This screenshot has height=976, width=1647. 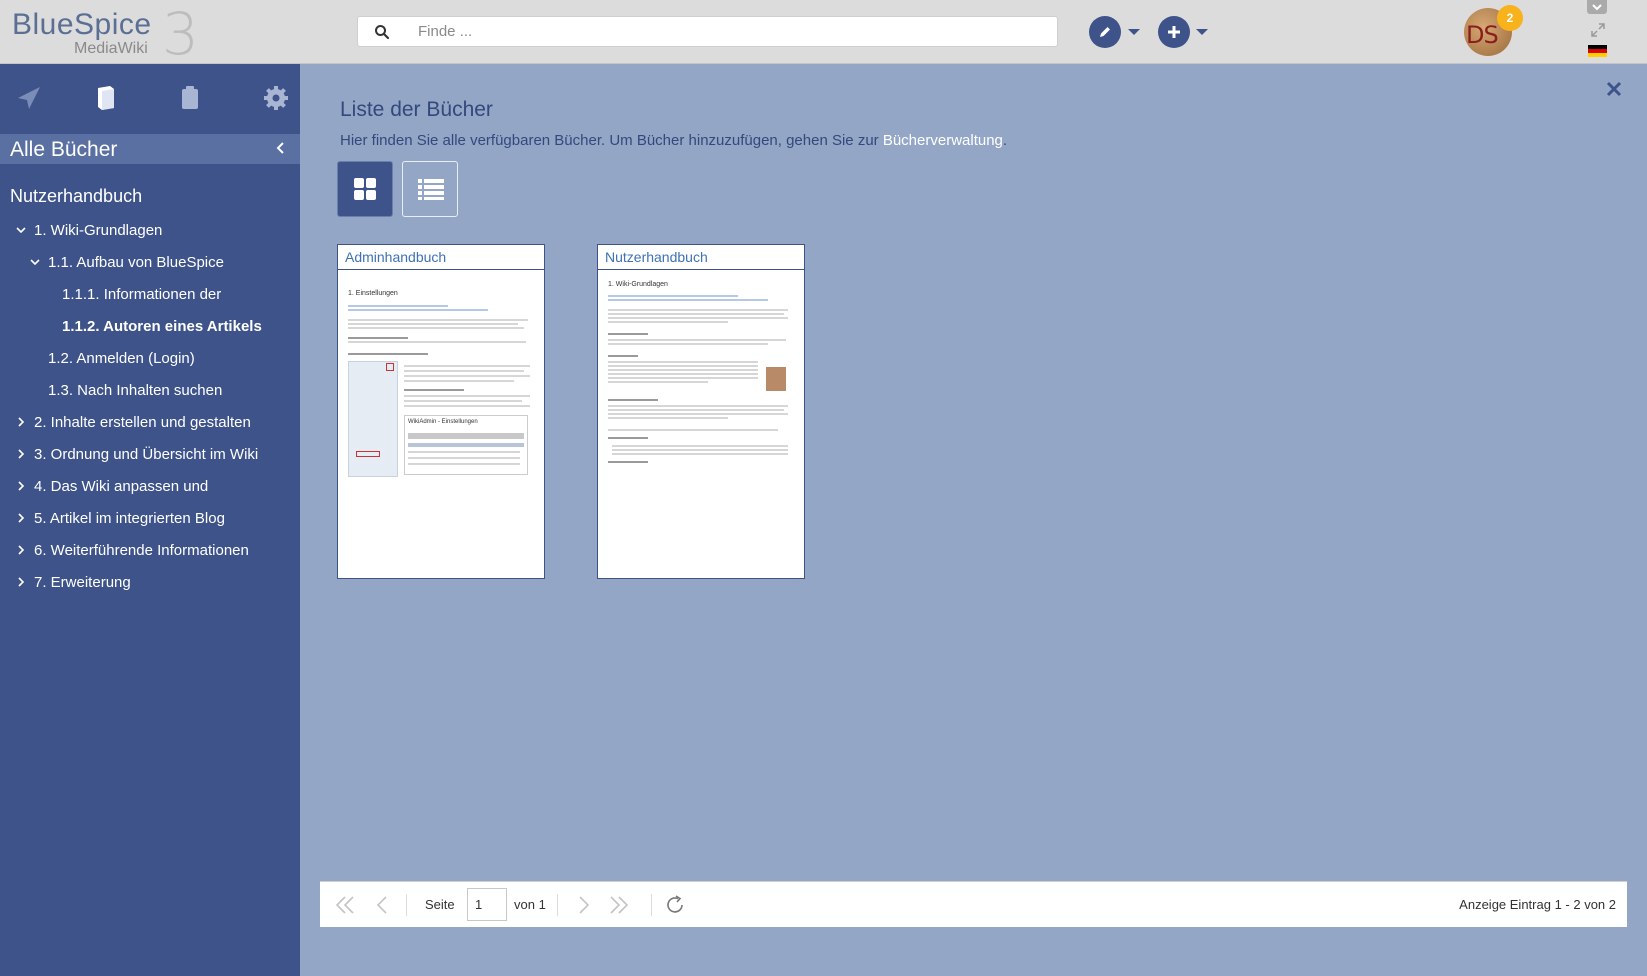 I want to click on tree-item-label: 6. Weiterführende Informationen, so click(x=141, y=550).